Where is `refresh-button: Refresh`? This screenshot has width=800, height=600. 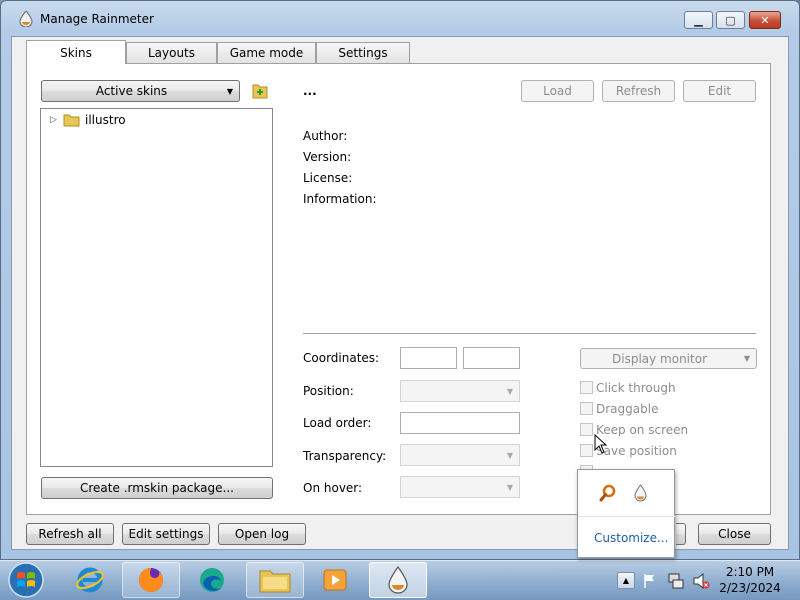 refresh-button: Refresh is located at coordinates (638, 91).